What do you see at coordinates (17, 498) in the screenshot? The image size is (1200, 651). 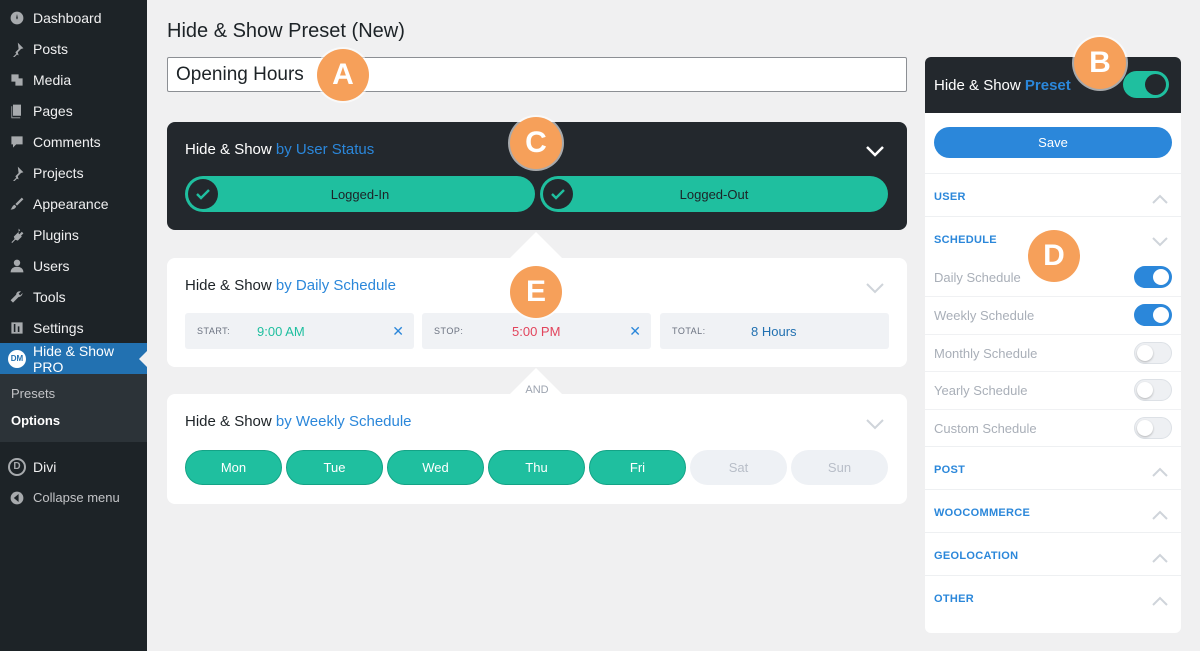 I see `collapse-arrow-icon` at bounding box center [17, 498].